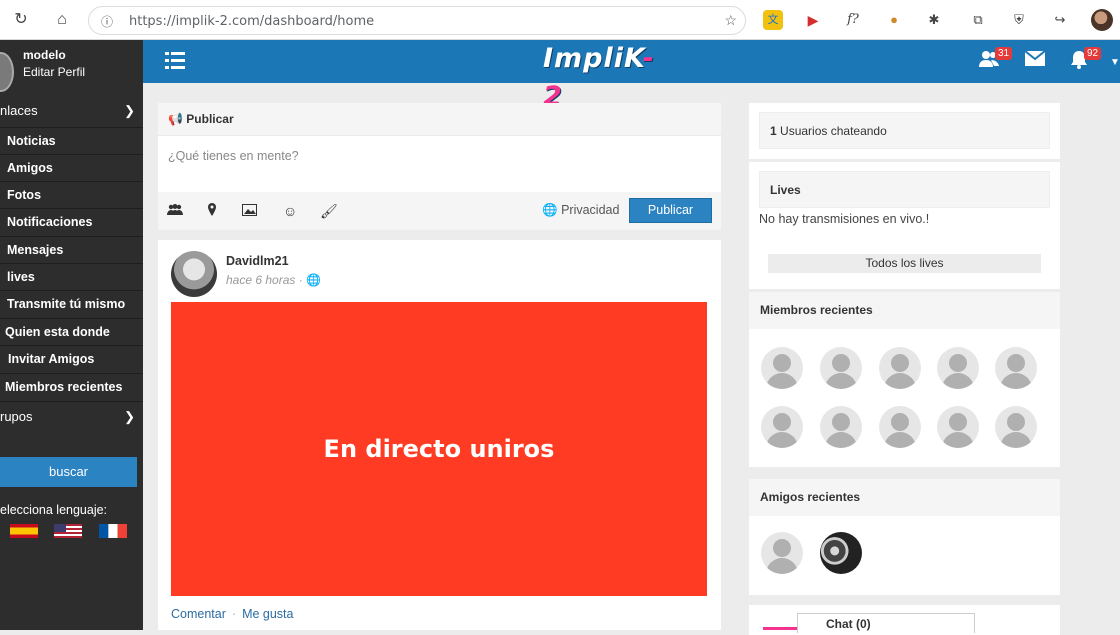 The width and height of the screenshot is (1120, 635). What do you see at coordinates (1019, 20) in the screenshot?
I see `shield-icon: ⛨` at bounding box center [1019, 20].